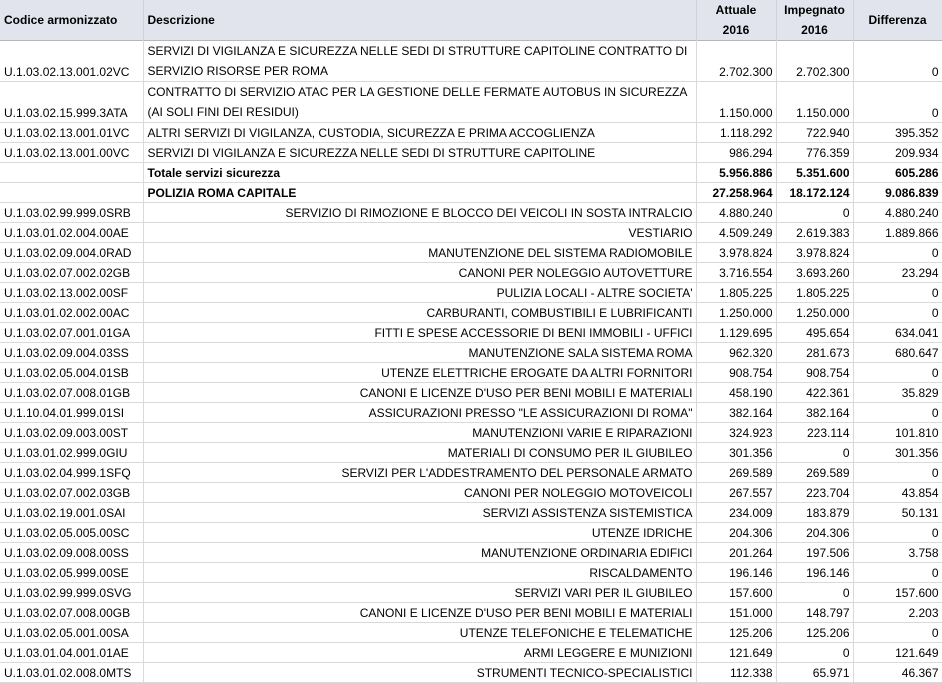 This screenshot has height=683, width=942. I want to click on cell-description: UTENZE TELEFONICHE E TELEMATICHE, so click(420, 632).